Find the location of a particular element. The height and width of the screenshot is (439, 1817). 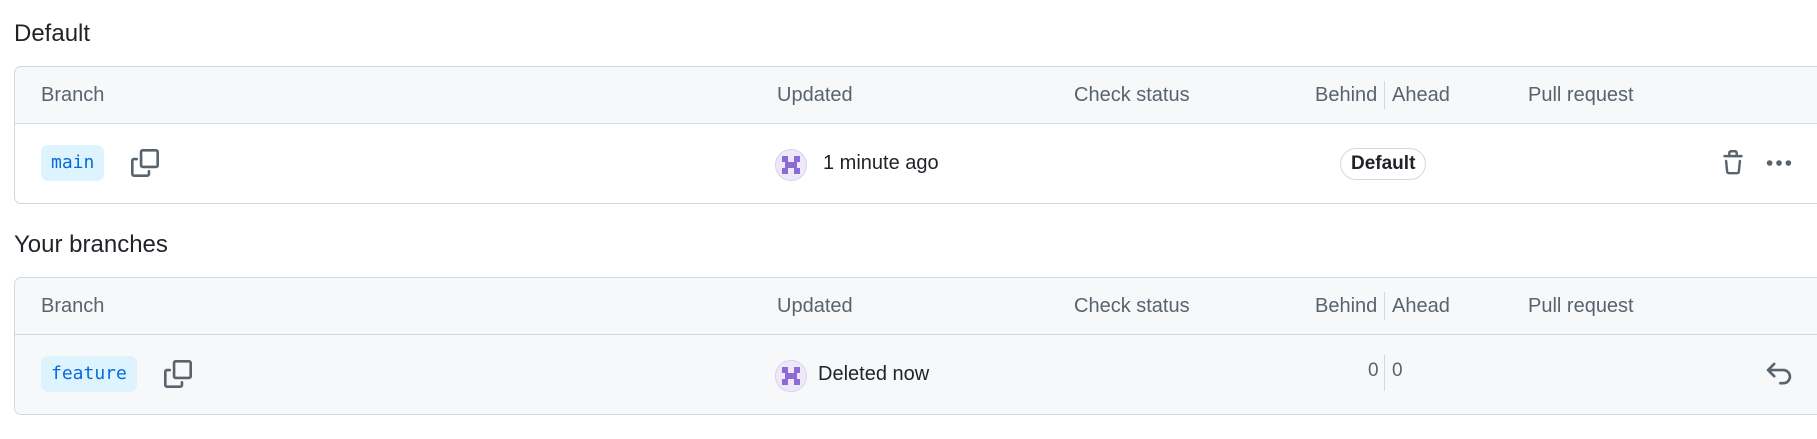

default-branch-badge: Default is located at coordinates (1383, 164).